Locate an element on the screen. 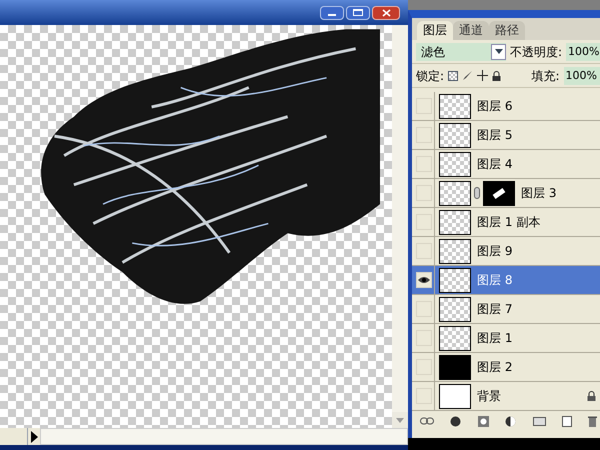 The height and width of the screenshot is (450, 600). close-icon is located at coordinates (386, 12).